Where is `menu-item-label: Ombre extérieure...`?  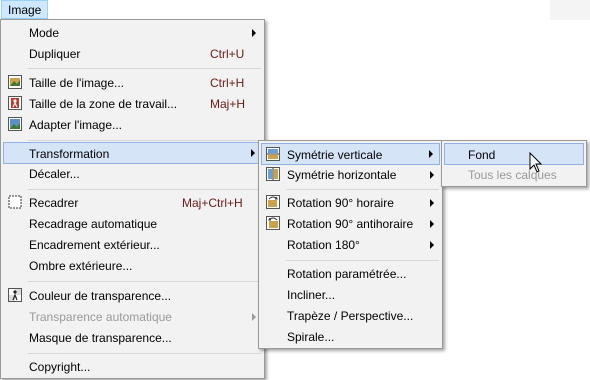 menu-item-label: Ombre extérieure... is located at coordinates (81, 266).